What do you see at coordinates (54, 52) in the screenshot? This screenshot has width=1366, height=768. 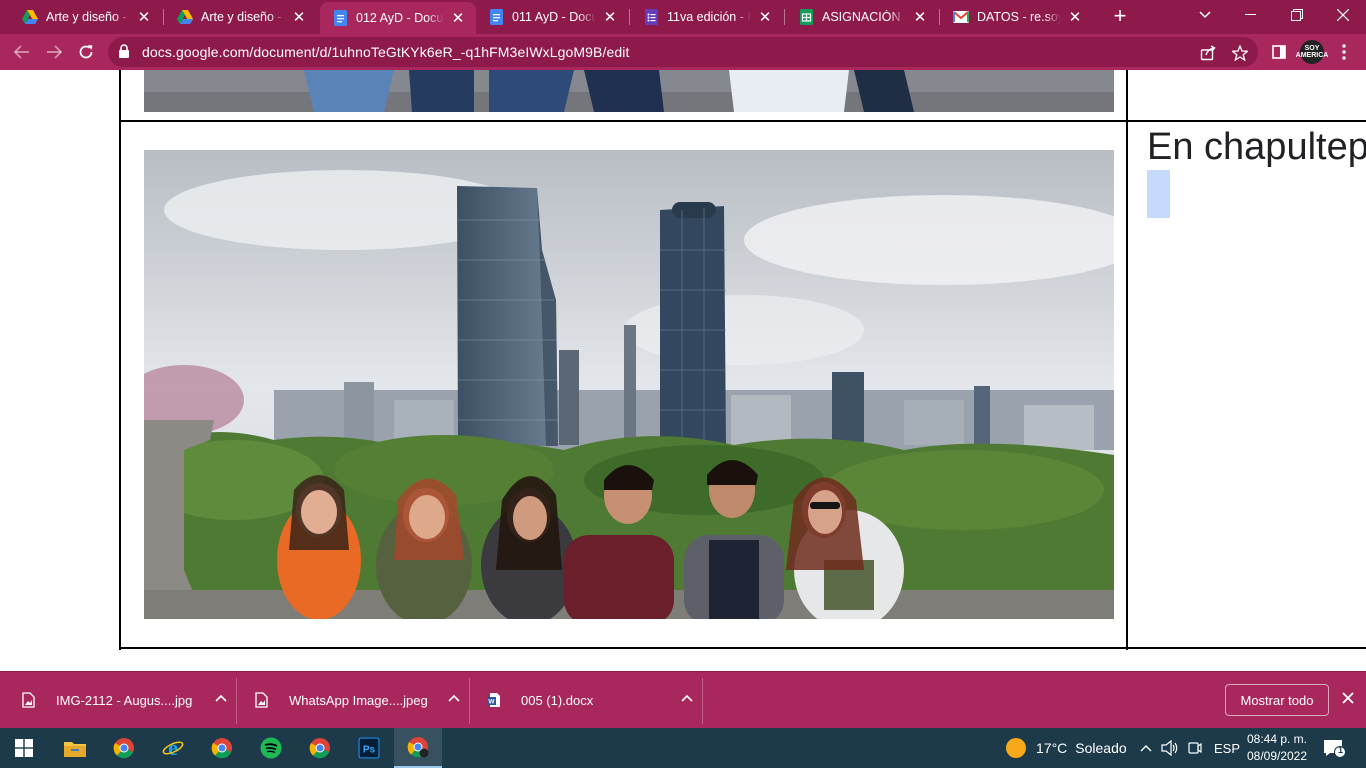 I see `forward-arrow-icon` at bounding box center [54, 52].